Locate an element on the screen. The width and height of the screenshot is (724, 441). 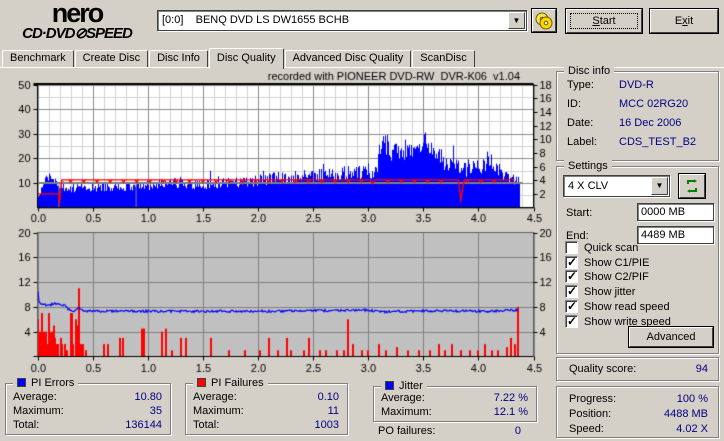
disc-date-value: 16 Dec 2006 is located at coordinates (650, 123).